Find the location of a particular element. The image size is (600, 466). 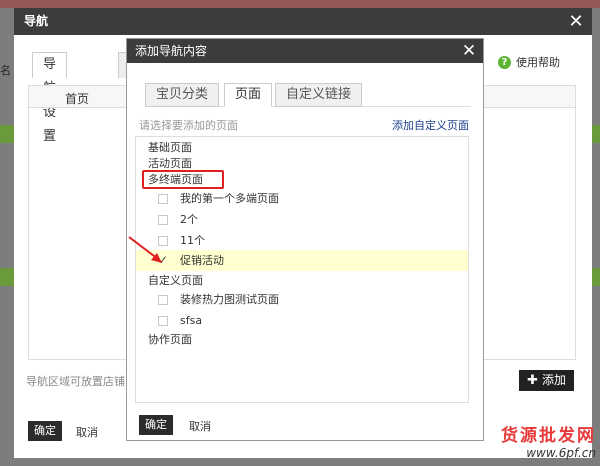

group-collaboration-pages: 协作页面 is located at coordinates (170, 339).